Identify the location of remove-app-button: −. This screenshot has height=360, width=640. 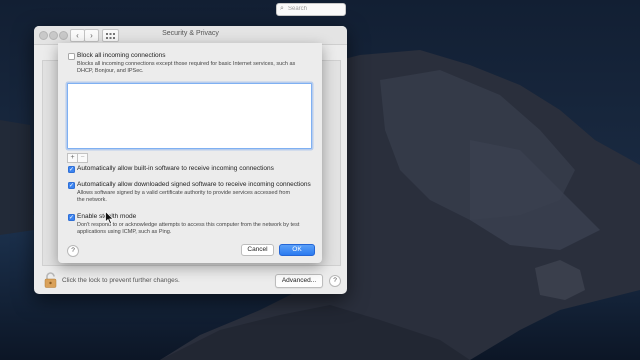
(82, 158).